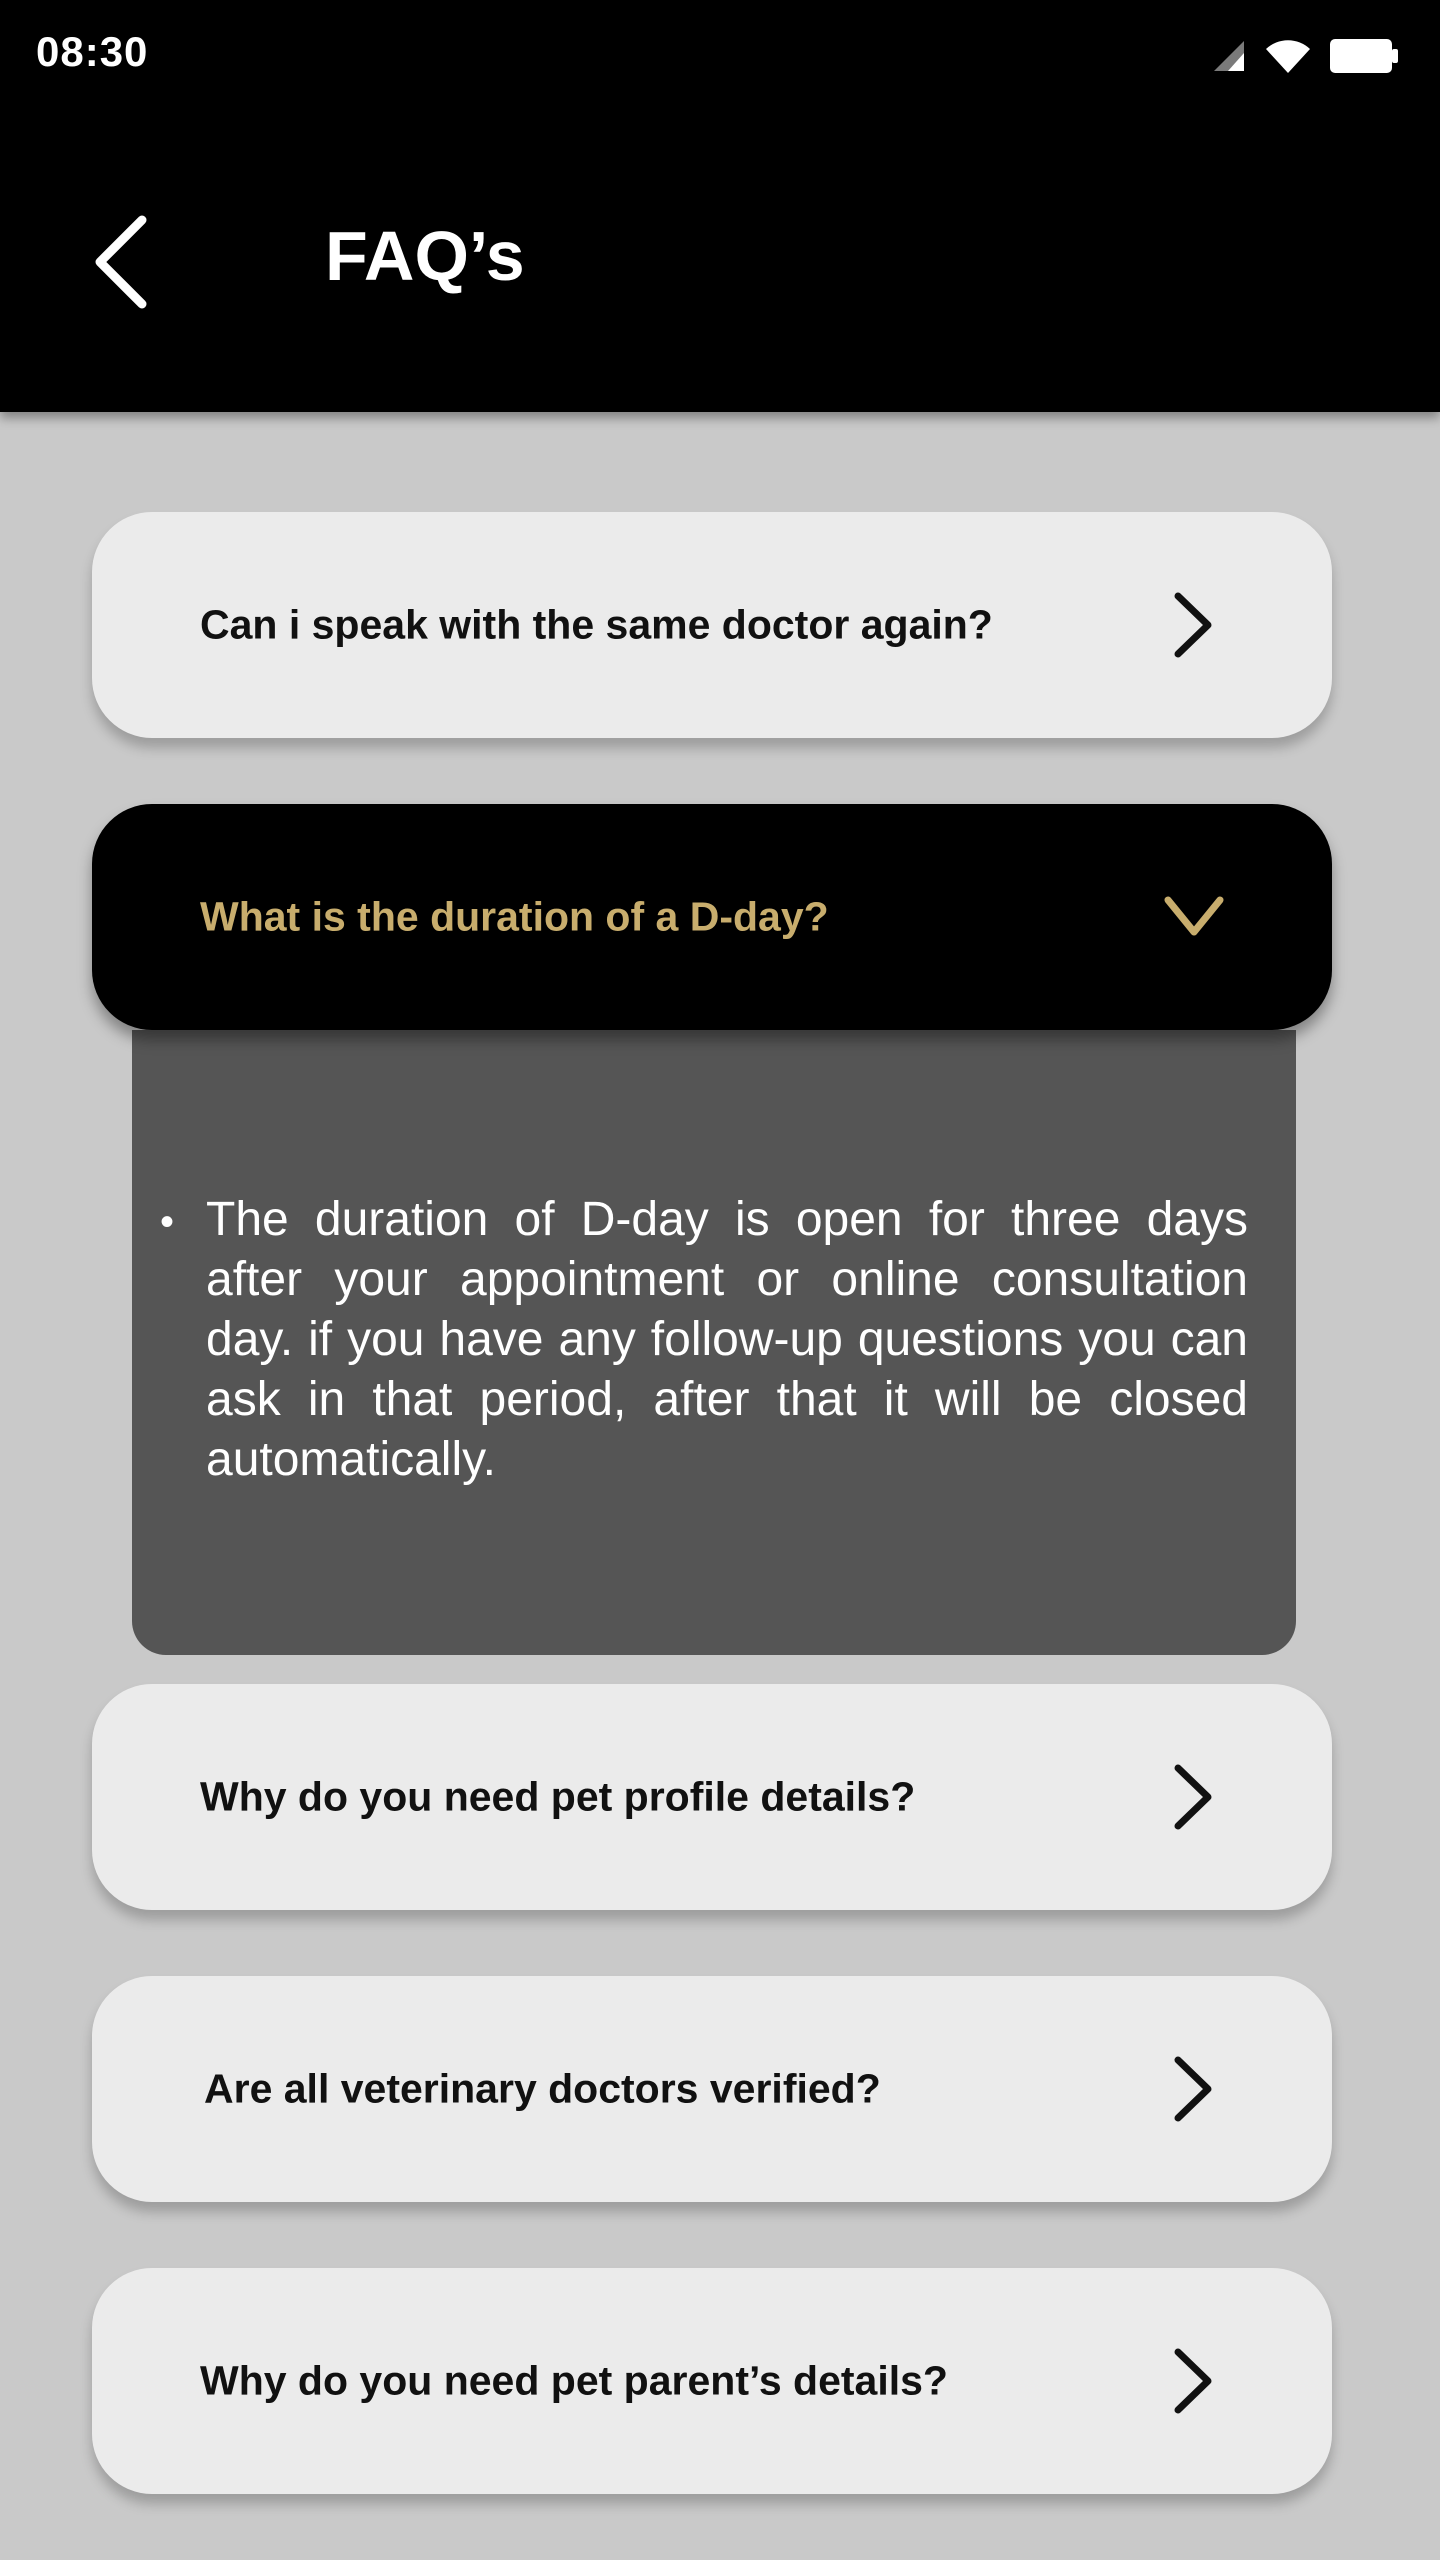 This screenshot has height=2560, width=1440. What do you see at coordinates (1288, 56) in the screenshot?
I see `wifi-icon` at bounding box center [1288, 56].